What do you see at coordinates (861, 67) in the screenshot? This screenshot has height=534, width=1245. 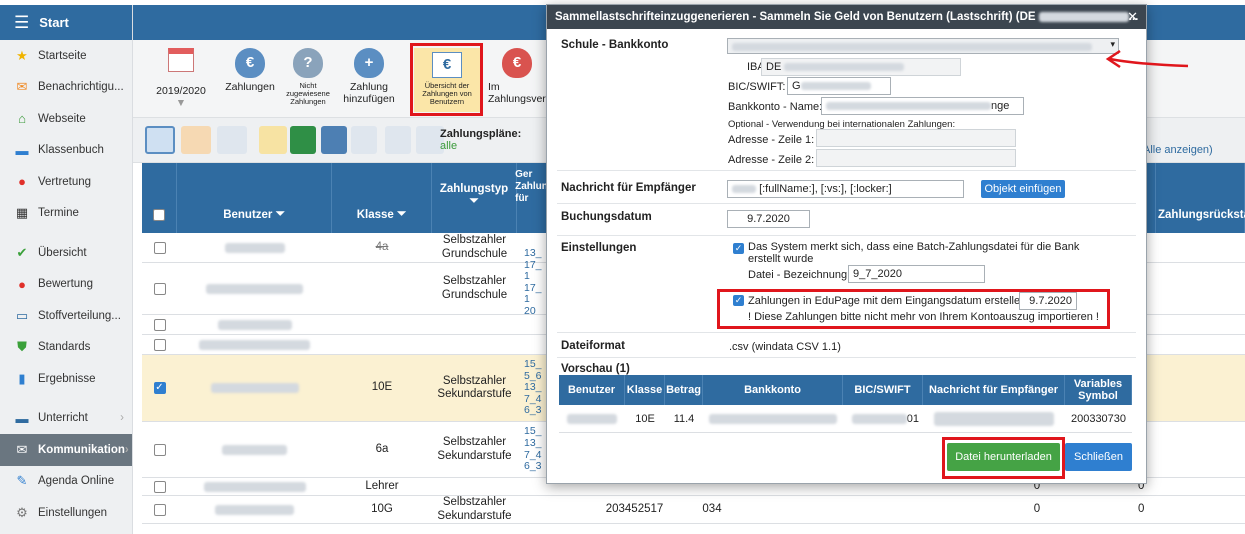 I see `iban-field: DE` at bounding box center [861, 67].